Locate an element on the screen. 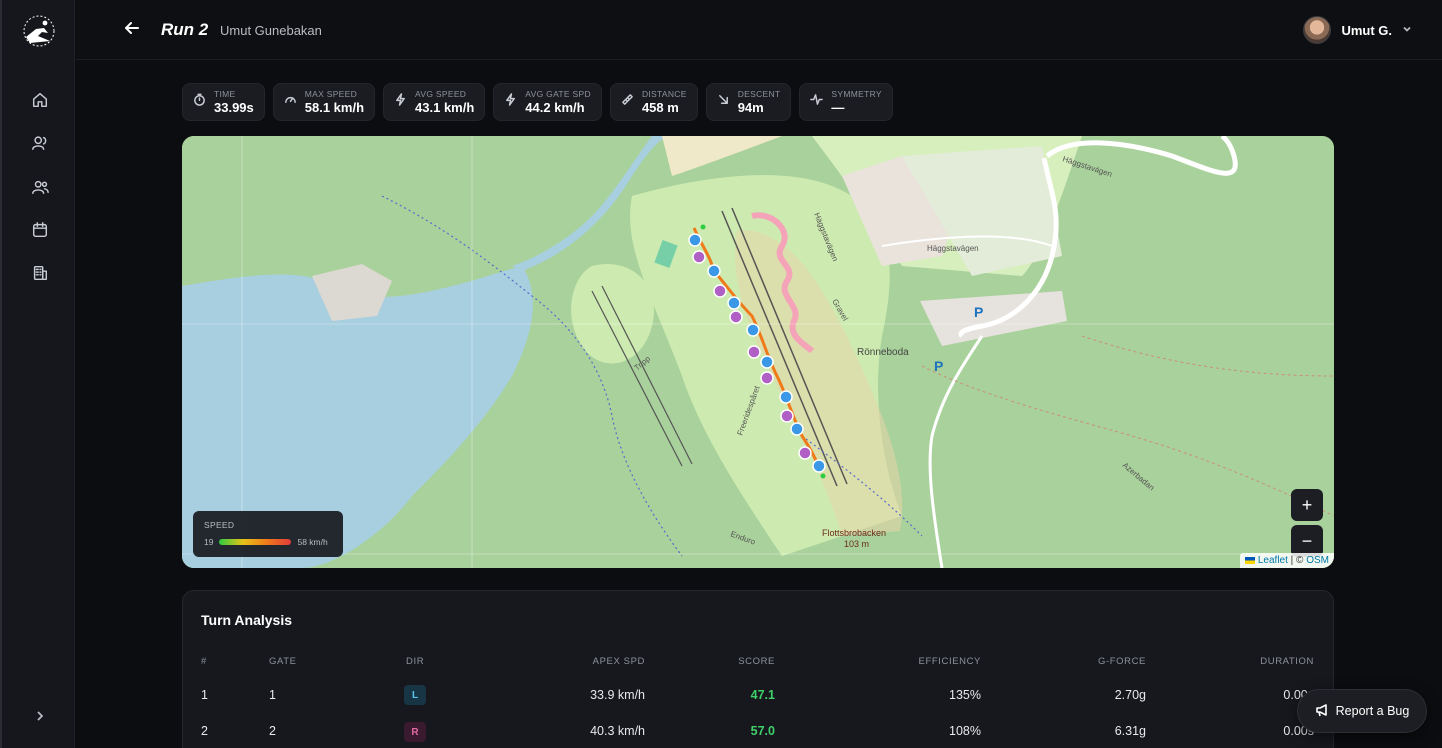 The image size is (1442, 748). column-header-efficiency: EFFICIENCY is located at coordinates (950, 661).